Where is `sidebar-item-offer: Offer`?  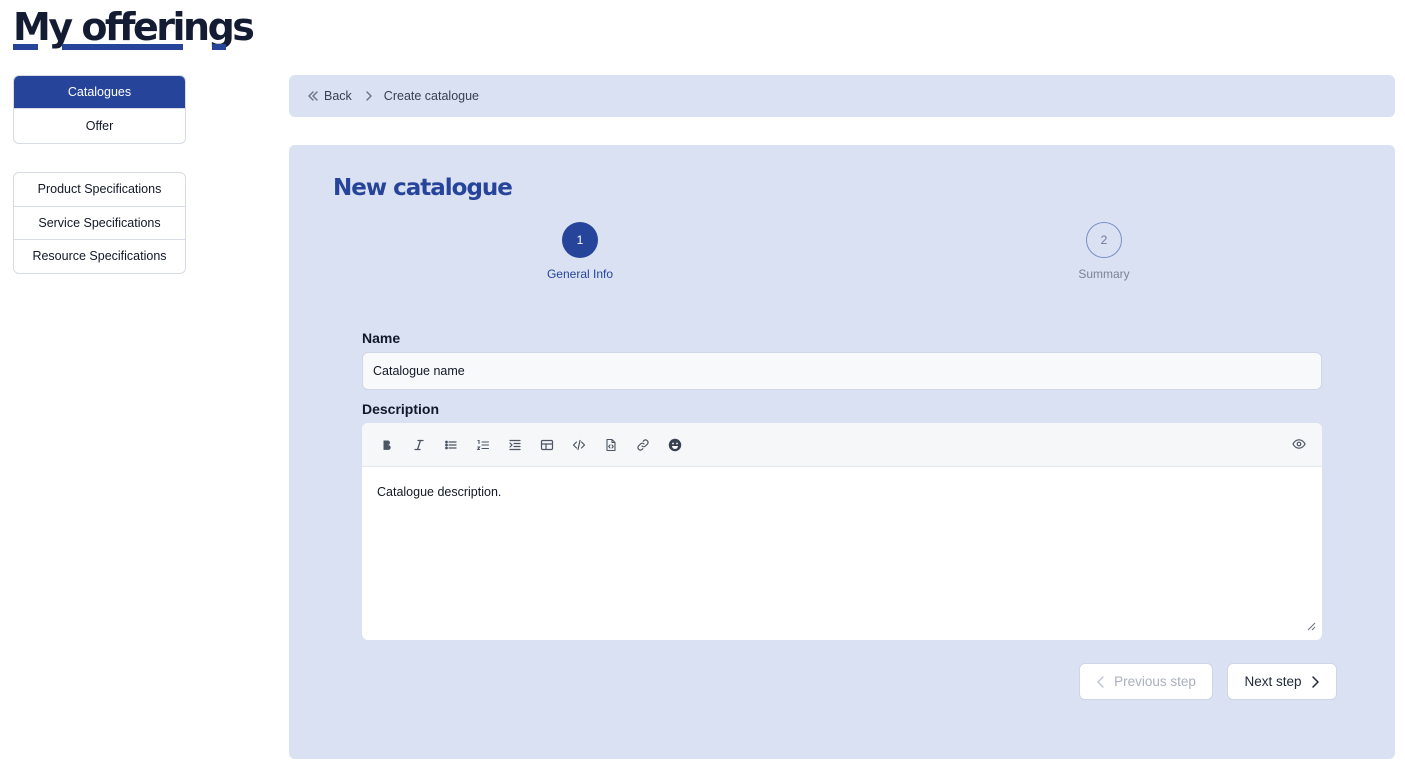 sidebar-item-offer: Offer is located at coordinates (99, 126).